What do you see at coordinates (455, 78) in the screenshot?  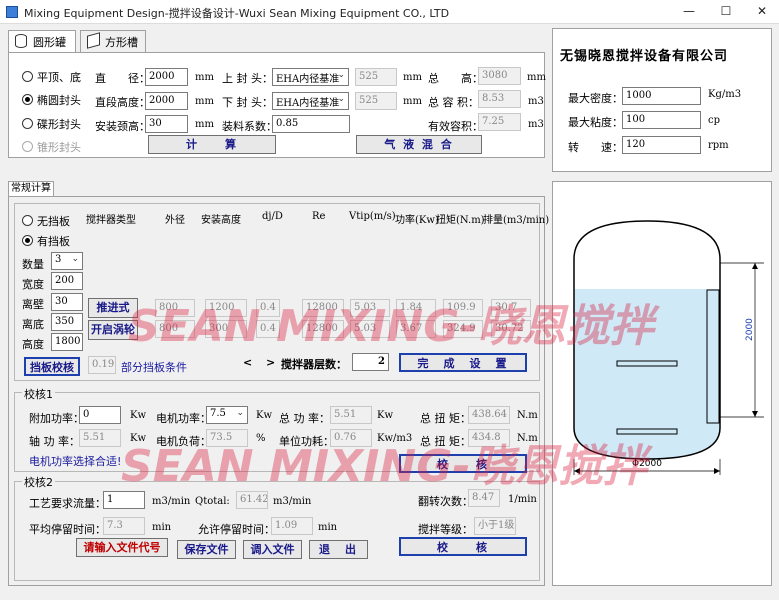 I see `total-height-label: 总 高：` at bounding box center [455, 78].